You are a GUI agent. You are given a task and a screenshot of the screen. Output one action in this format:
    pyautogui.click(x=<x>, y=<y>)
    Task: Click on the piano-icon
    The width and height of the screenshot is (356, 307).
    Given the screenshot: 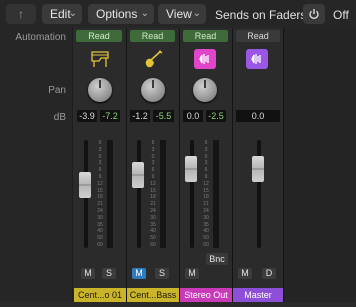 What is the action you would take?
    pyautogui.click(x=100, y=59)
    